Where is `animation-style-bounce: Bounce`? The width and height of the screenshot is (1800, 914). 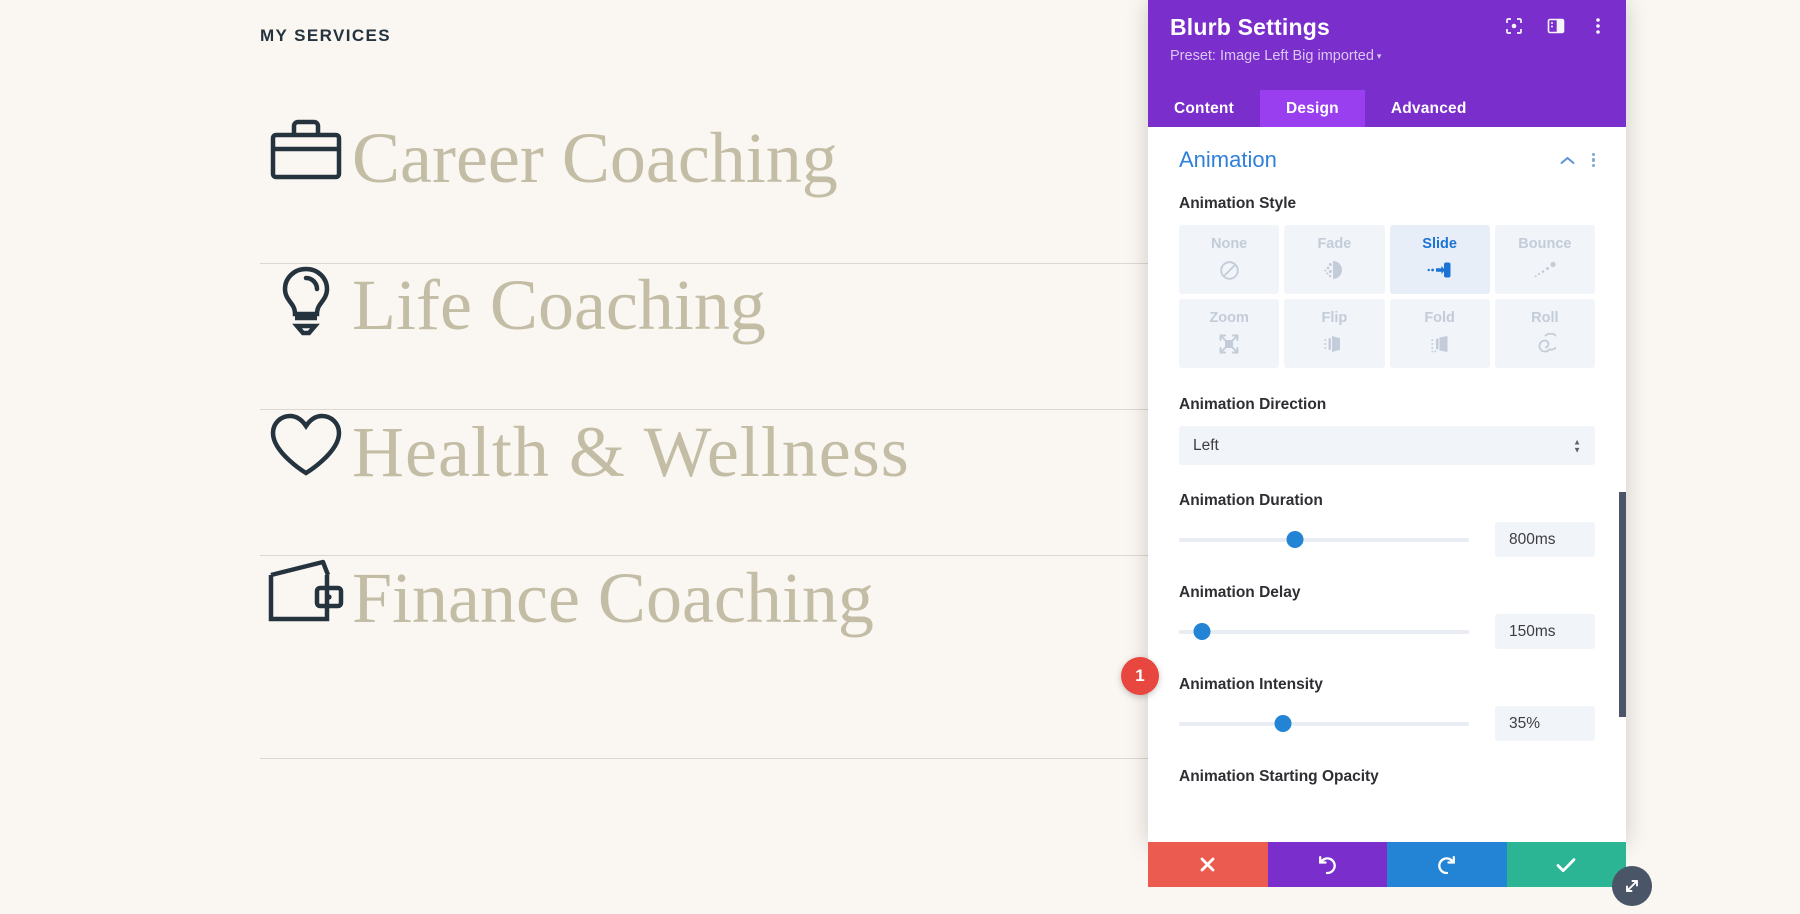
animation-style-bounce: Bounce is located at coordinates (1544, 259).